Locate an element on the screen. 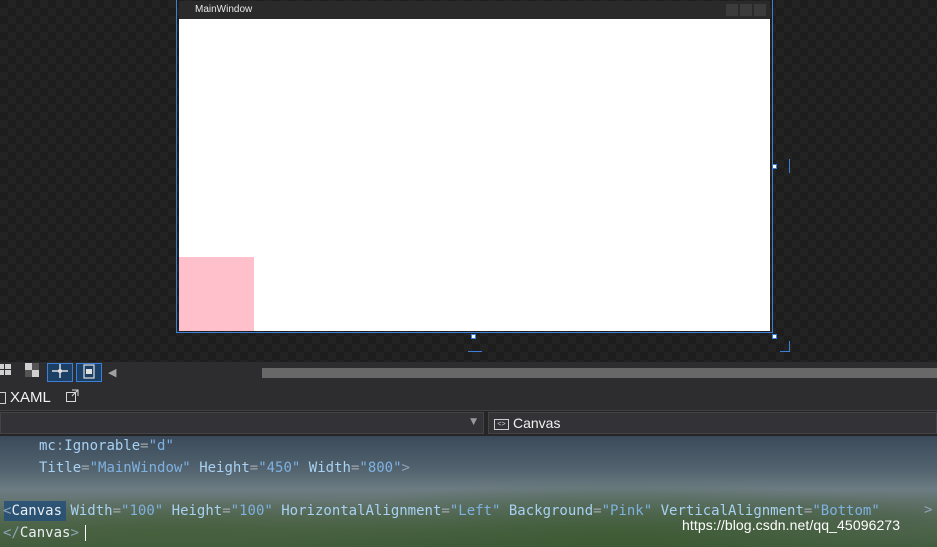  snap-icon is located at coordinates (60, 372).